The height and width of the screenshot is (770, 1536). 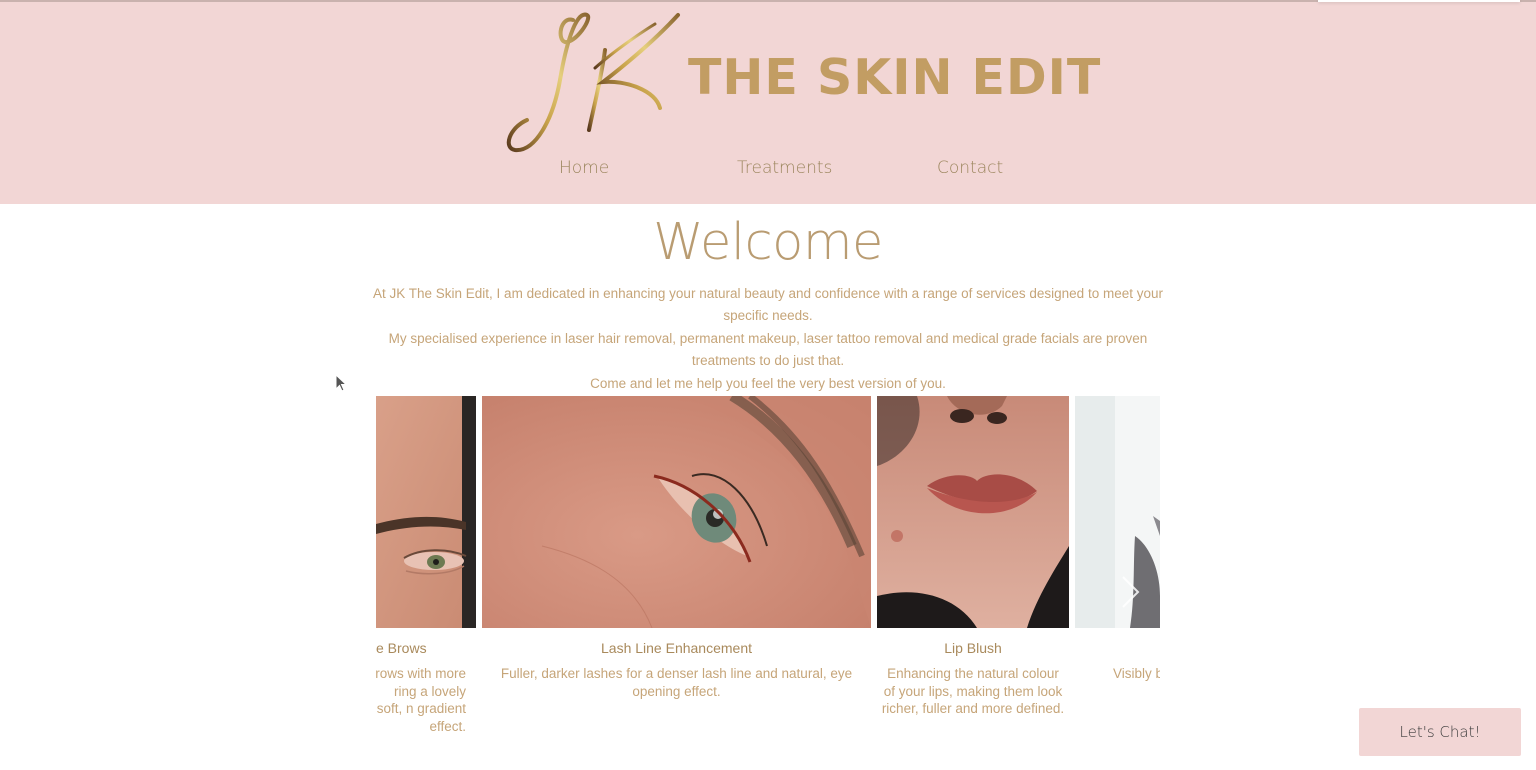 What do you see at coordinates (973, 512) in the screenshot?
I see `lip-blush-image` at bounding box center [973, 512].